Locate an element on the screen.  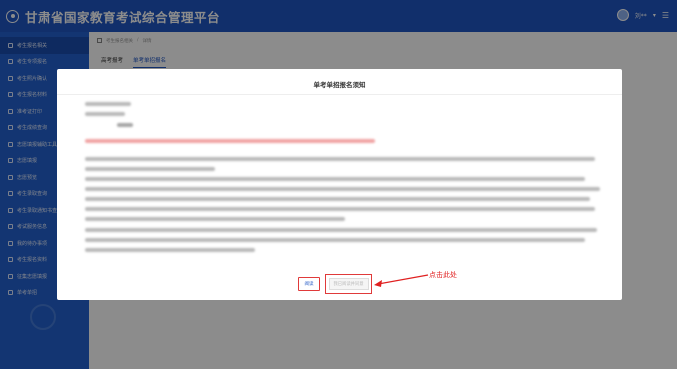
arrow-left-icon is located at coordinates (401, 280).